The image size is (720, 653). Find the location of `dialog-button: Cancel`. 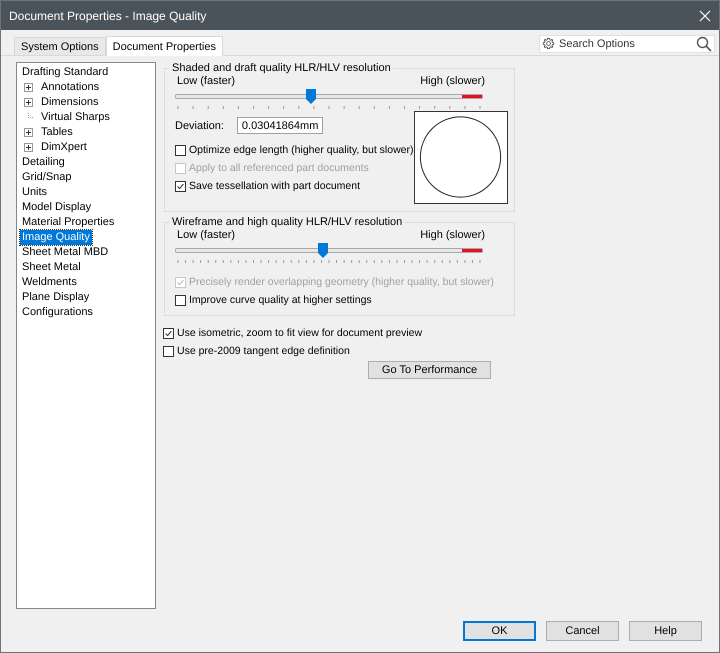

dialog-button: Cancel is located at coordinates (582, 631).